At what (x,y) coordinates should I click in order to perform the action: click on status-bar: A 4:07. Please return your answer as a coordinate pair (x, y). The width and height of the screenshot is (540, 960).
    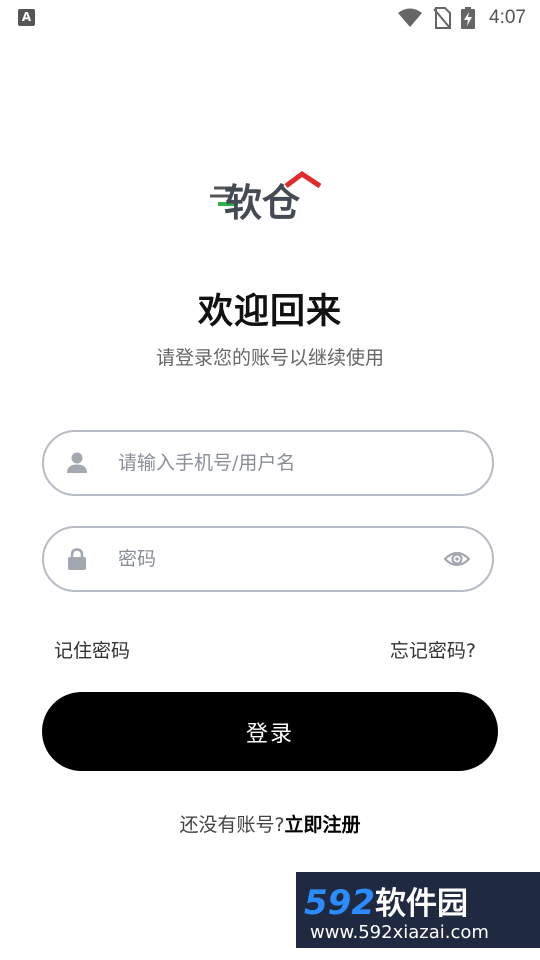
    Looking at the image, I should click on (270, 18).